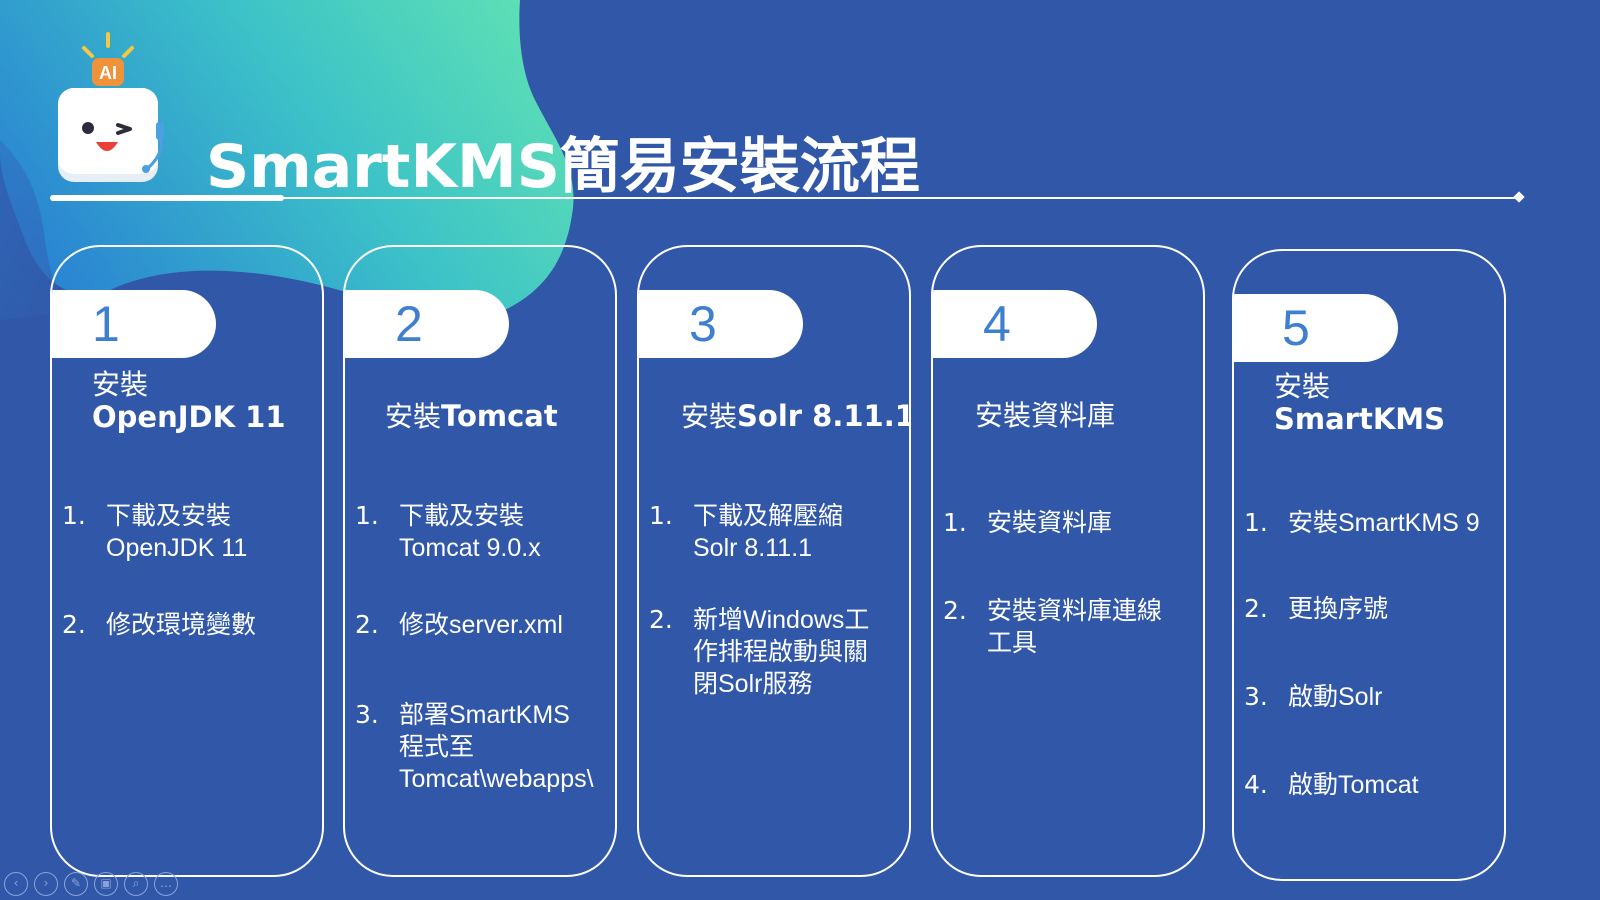 The width and height of the screenshot is (1600, 900). I want to click on page-title: SmartKMS簡易安裝流程, so click(563, 167).